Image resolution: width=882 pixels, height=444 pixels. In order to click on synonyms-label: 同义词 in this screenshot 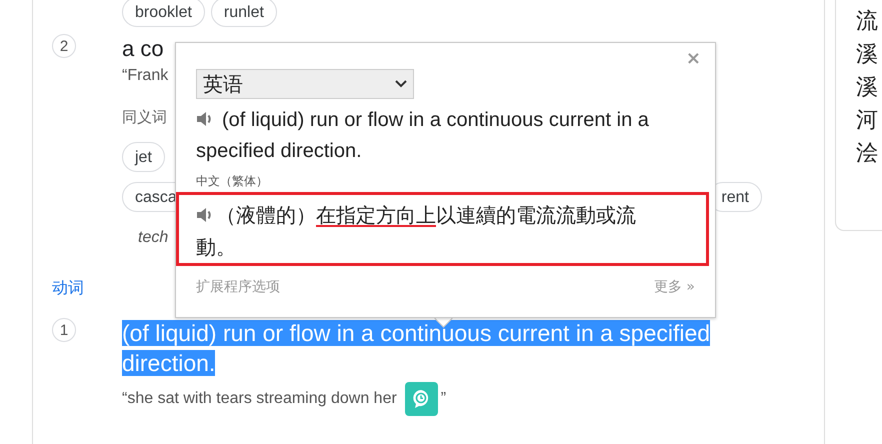, I will do `click(144, 117)`.